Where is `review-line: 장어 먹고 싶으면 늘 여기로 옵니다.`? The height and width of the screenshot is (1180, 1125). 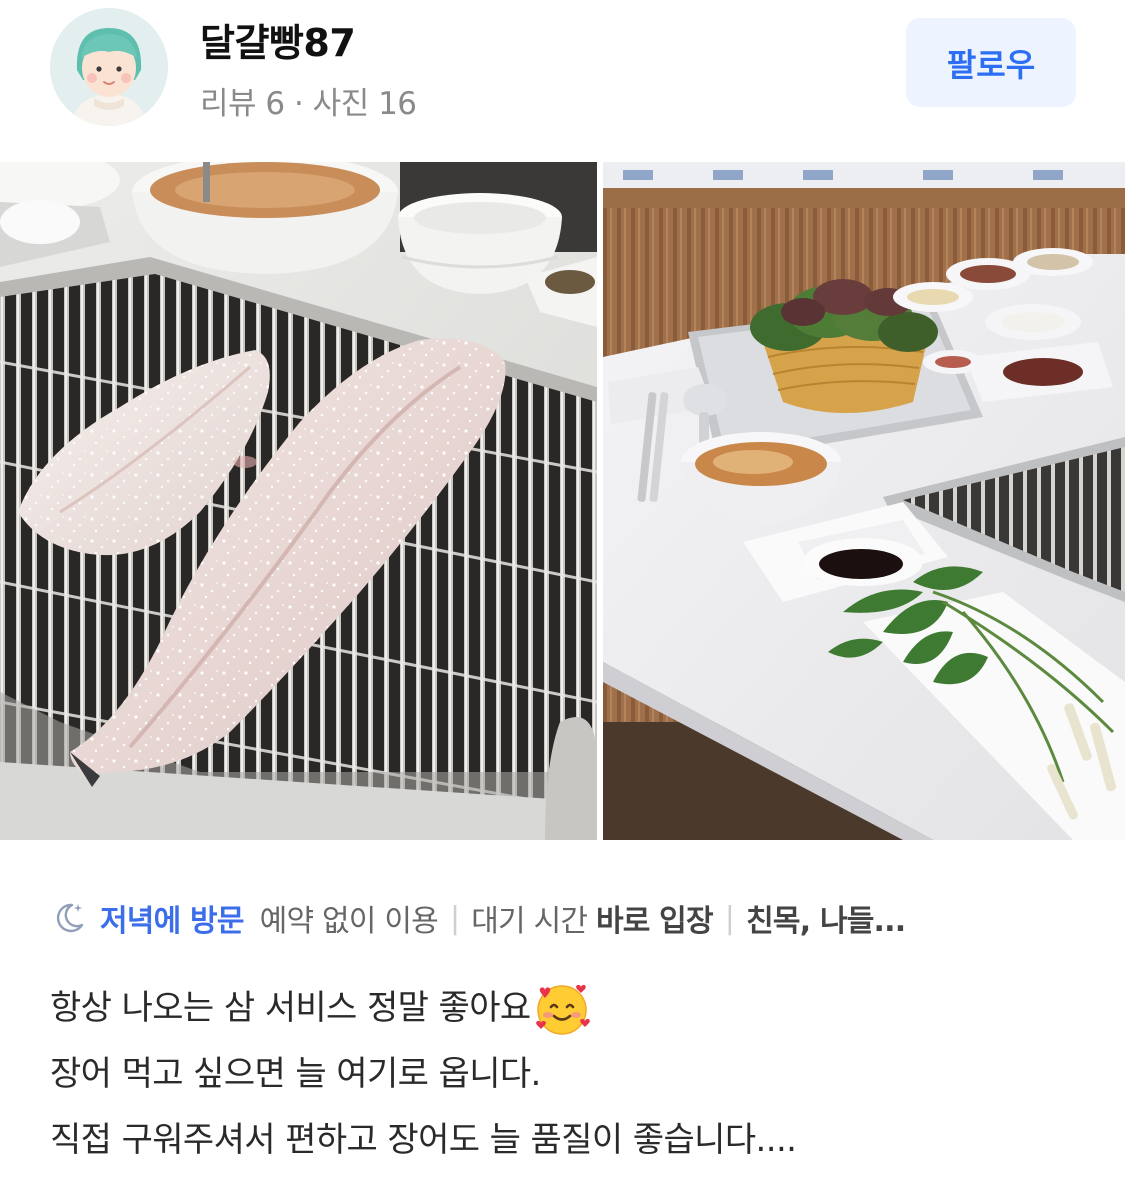 review-line: 장어 먹고 싶으면 늘 여기로 옵니다. is located at coordinates (565, 1074).